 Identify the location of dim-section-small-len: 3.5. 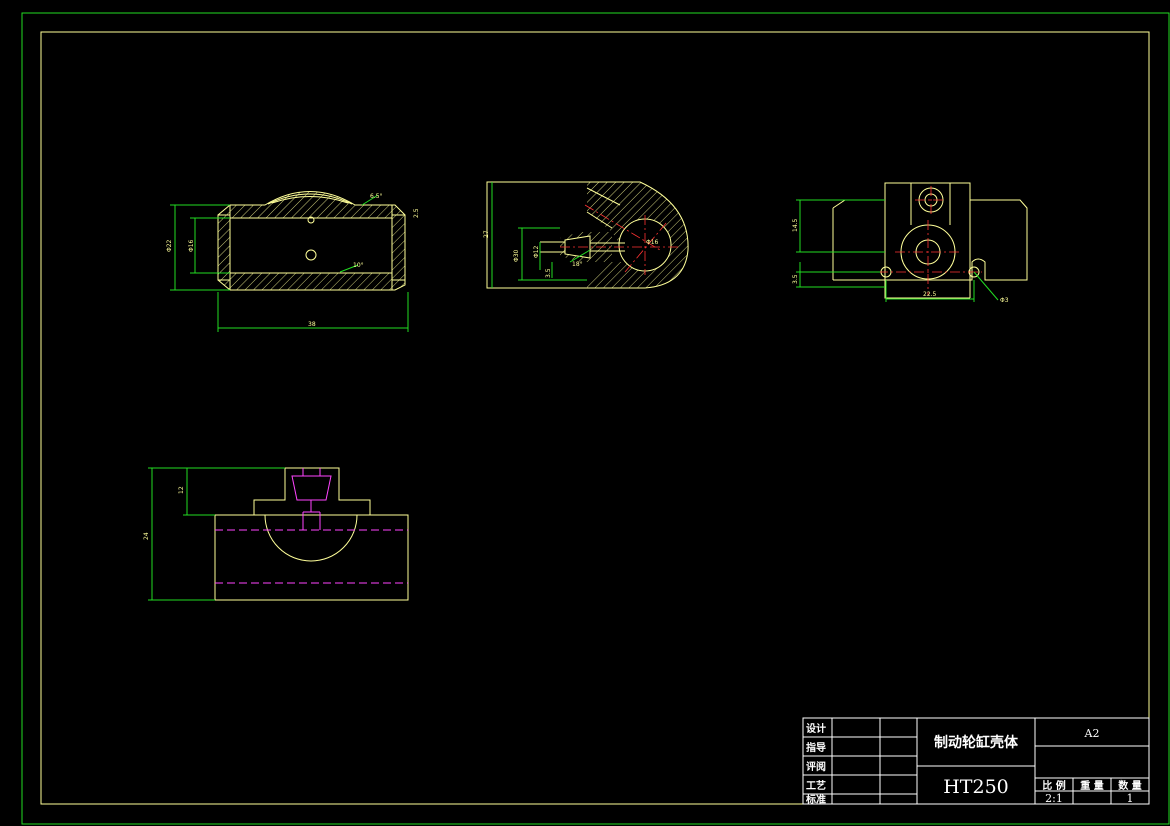
(548, 273).